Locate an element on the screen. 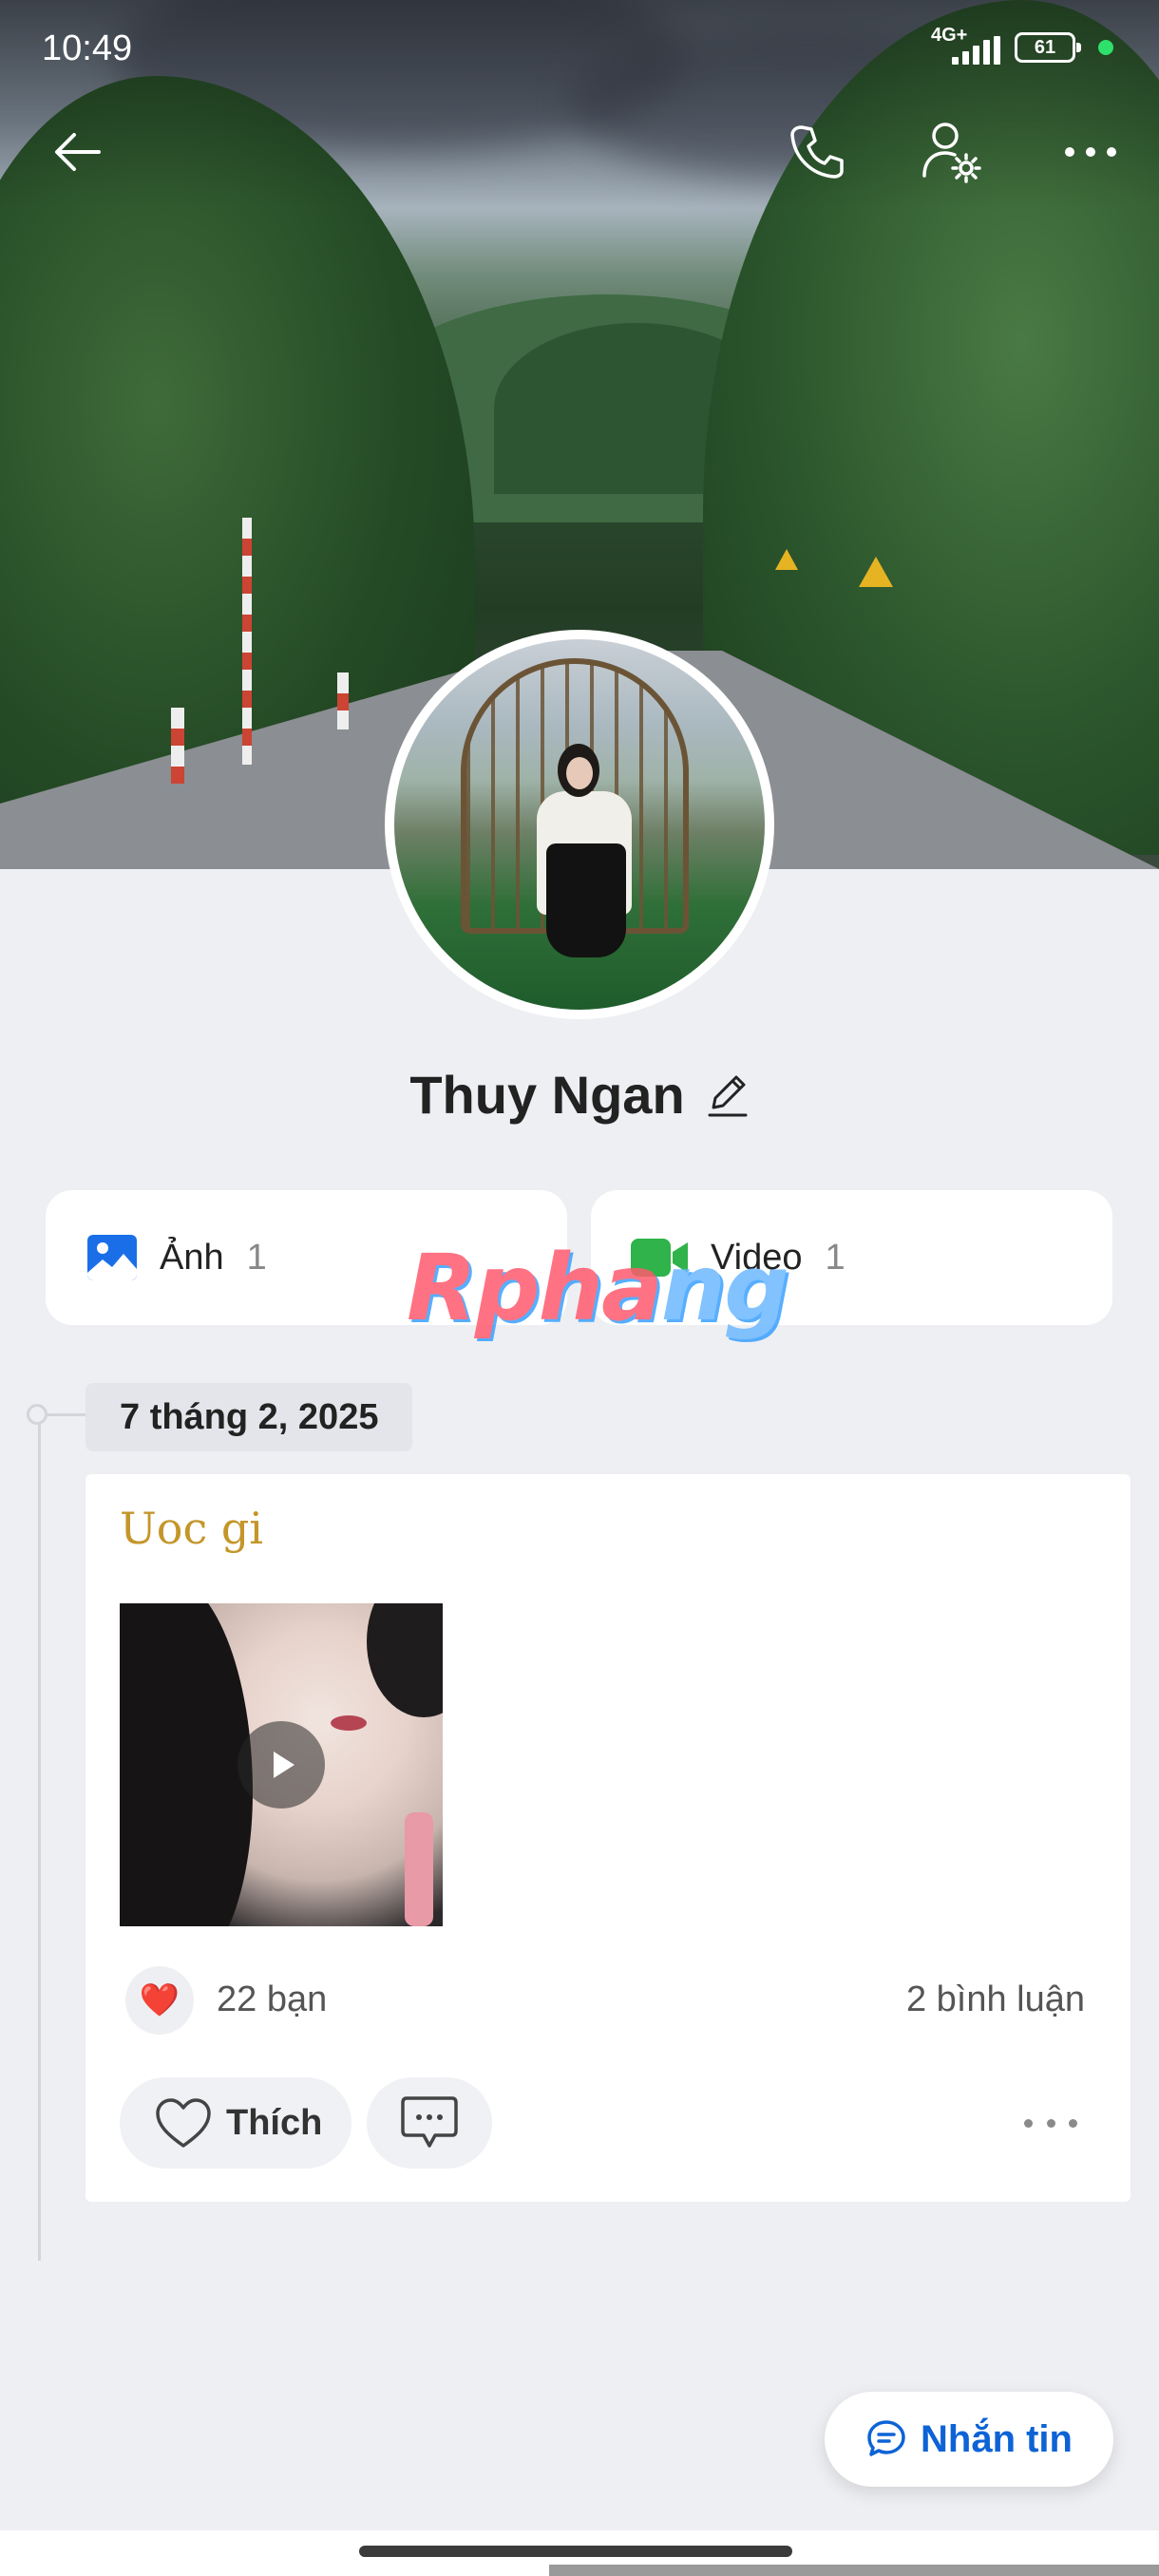 This screenshot has width=1159, height=2576. reaction-heart-bubble: ❤️ is located at coordinates (159, 2000).